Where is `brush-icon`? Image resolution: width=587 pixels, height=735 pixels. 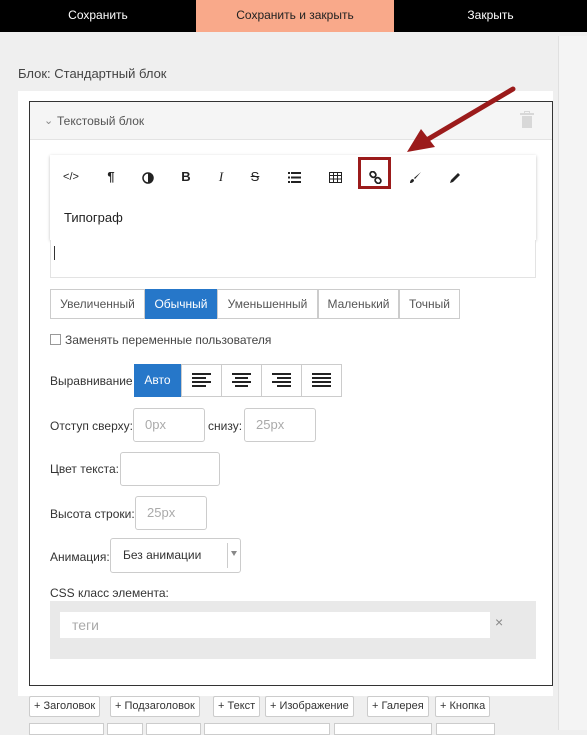
brush-icon is located at coordinates (415, 177).